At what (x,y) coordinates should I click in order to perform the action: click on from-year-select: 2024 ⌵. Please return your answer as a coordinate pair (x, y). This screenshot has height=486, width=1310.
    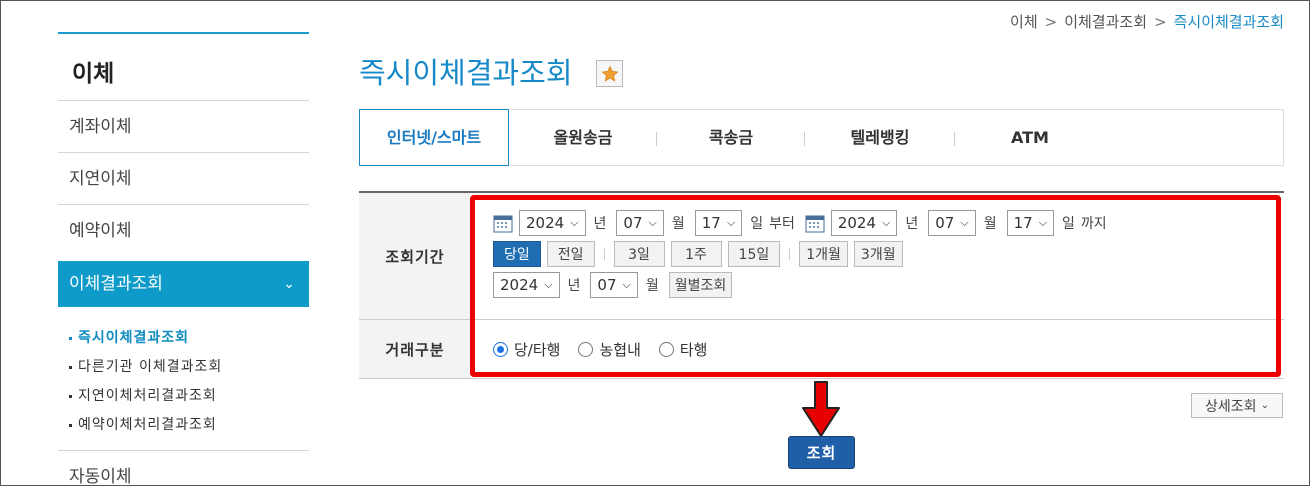
    Looking at the image, I should click on (552, 223).